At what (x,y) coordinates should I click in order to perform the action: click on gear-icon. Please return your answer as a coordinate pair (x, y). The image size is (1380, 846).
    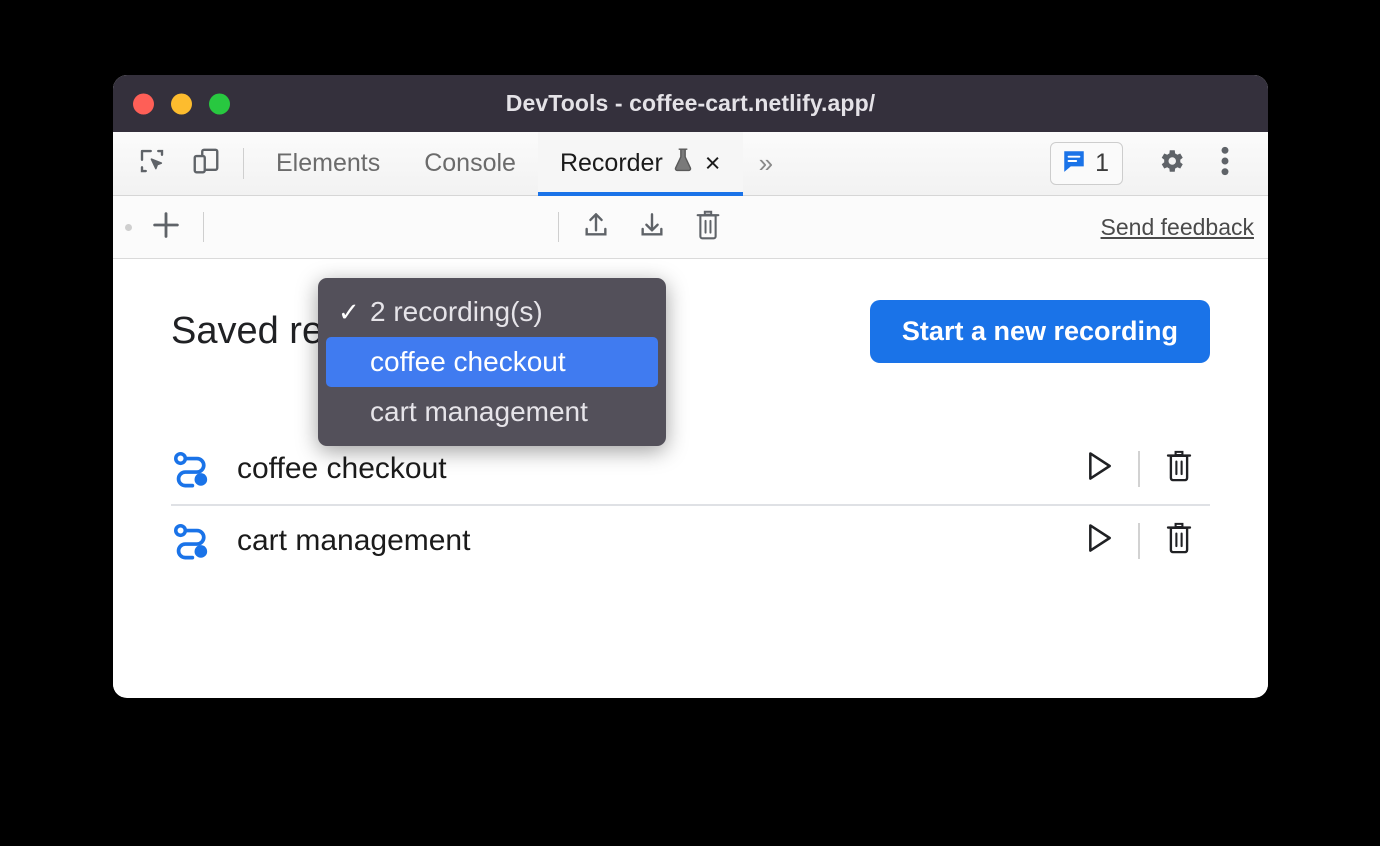
    Looking at the image, I should click on (1171, 163).